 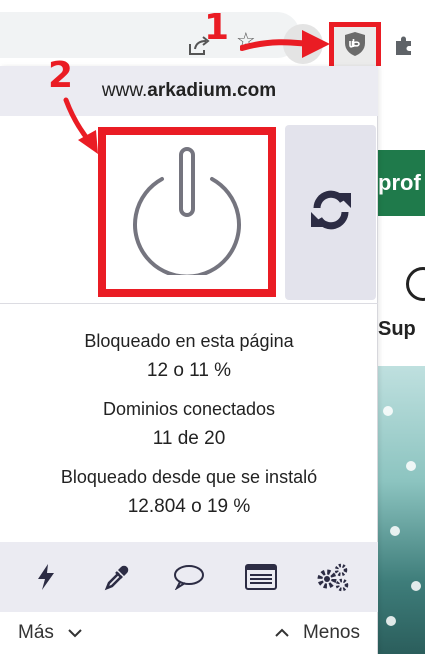 I want to click on puzzle-extensions-icon, so click(x=404, y=47).